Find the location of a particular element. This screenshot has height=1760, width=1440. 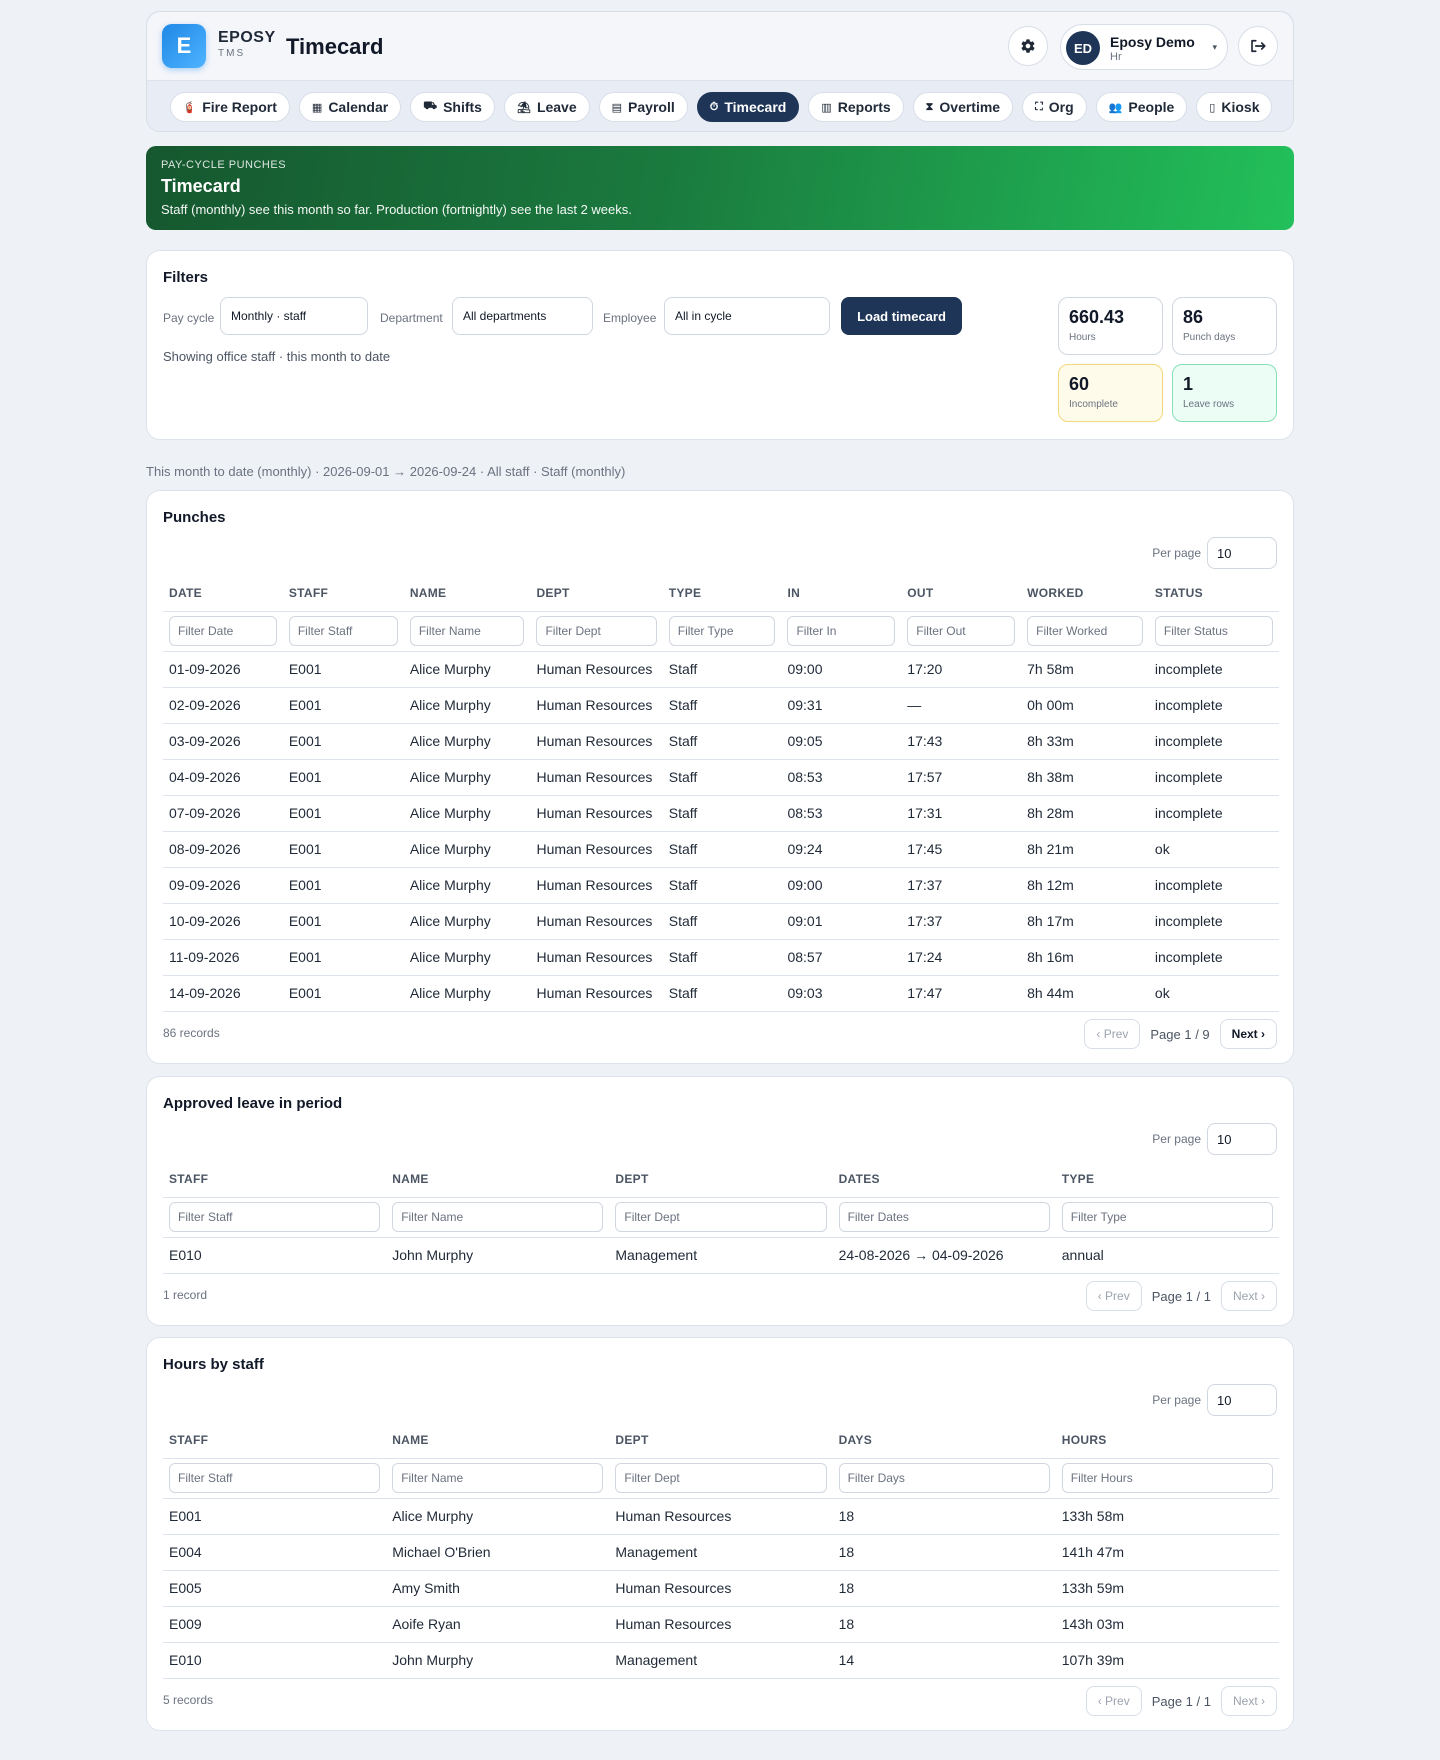

column-header: STATUS is located at coordinates (1213, 593).